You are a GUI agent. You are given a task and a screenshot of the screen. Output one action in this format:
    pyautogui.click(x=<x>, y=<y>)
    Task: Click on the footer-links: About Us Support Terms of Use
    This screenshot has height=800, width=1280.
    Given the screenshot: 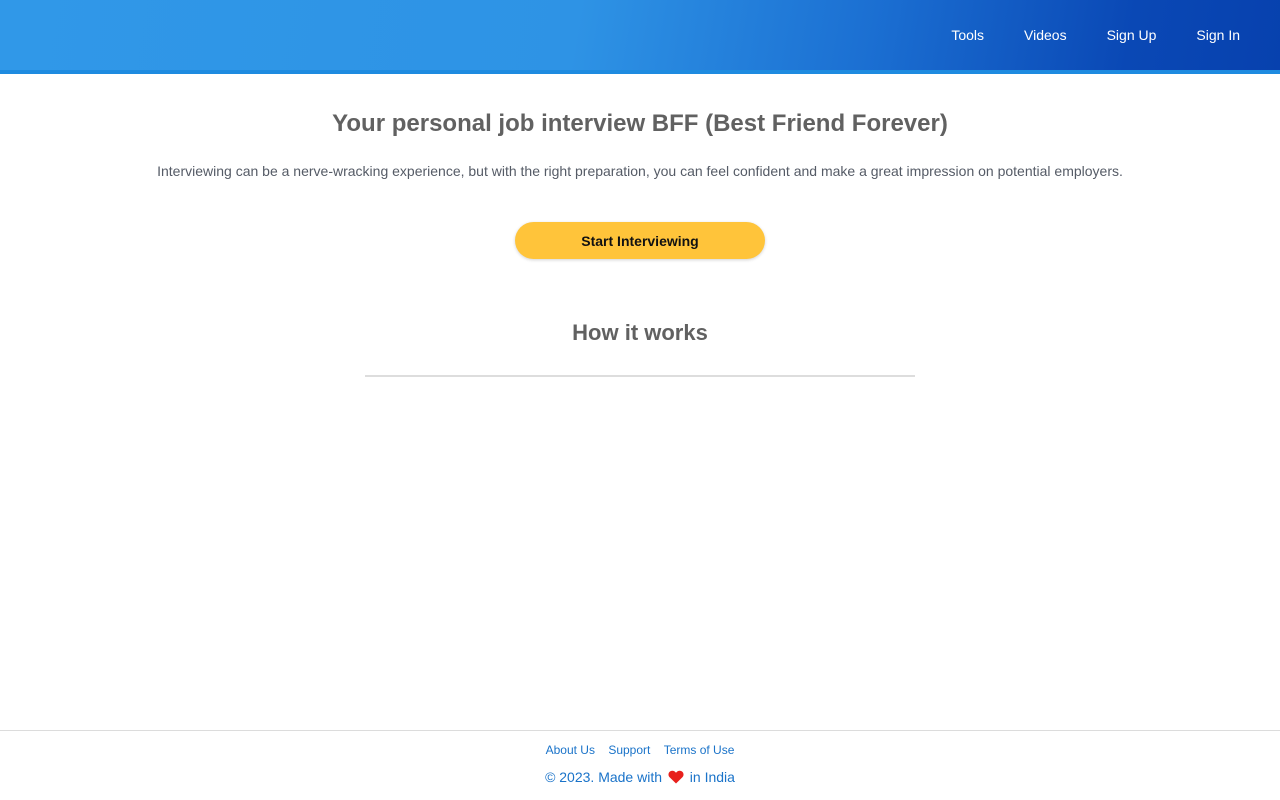 What is the action you would take?
    pyautogui.click(x=640, y=750)
    